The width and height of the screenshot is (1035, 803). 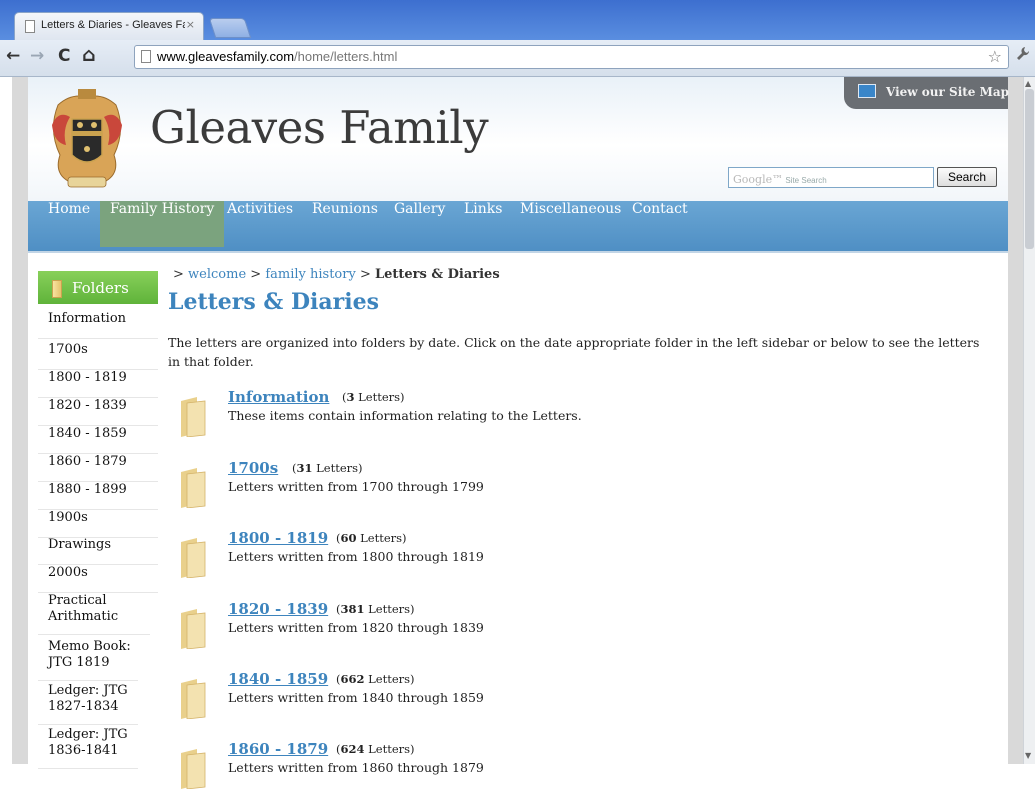 What do you see at coordinates (1029, 420) in the screenshot?
I see `vertical-scrollbar: ▲ ▼` at bounding box center [1029, 420].